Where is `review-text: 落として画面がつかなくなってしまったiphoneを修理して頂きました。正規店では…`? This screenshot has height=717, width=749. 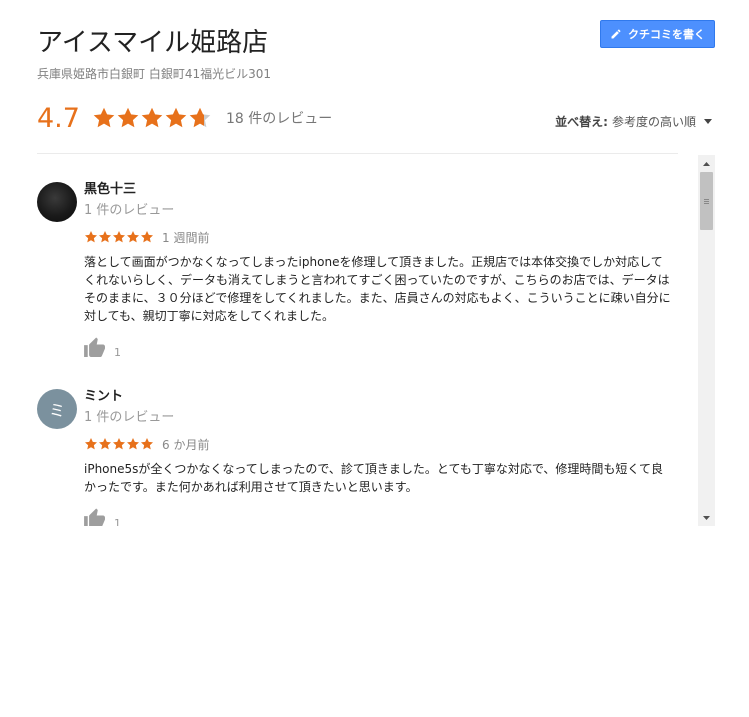
review-text: 落として画面がつかなくなってしまったiphoneを修理して頂きました。正規店では… is located at coordinates (377, 289).